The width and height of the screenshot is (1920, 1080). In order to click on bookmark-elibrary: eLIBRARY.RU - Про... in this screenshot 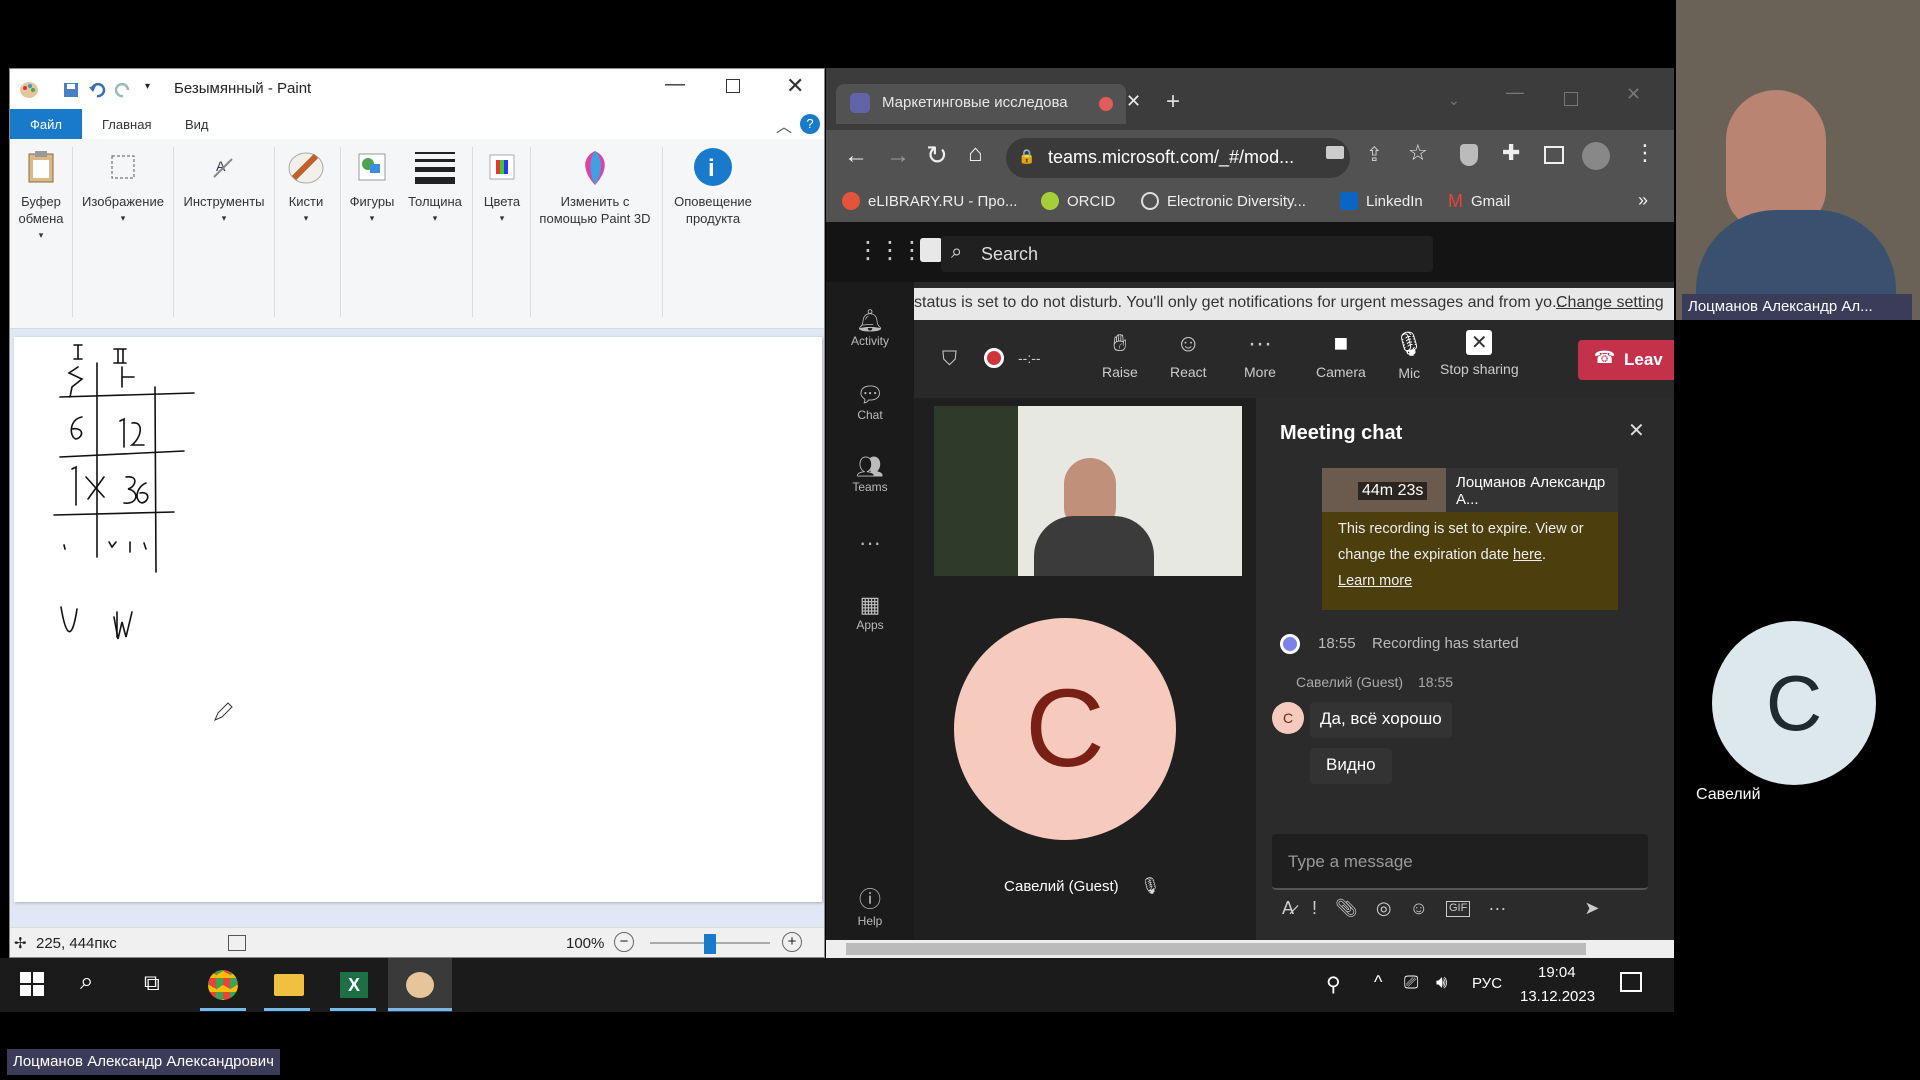, I will do `click(929, 201)`.